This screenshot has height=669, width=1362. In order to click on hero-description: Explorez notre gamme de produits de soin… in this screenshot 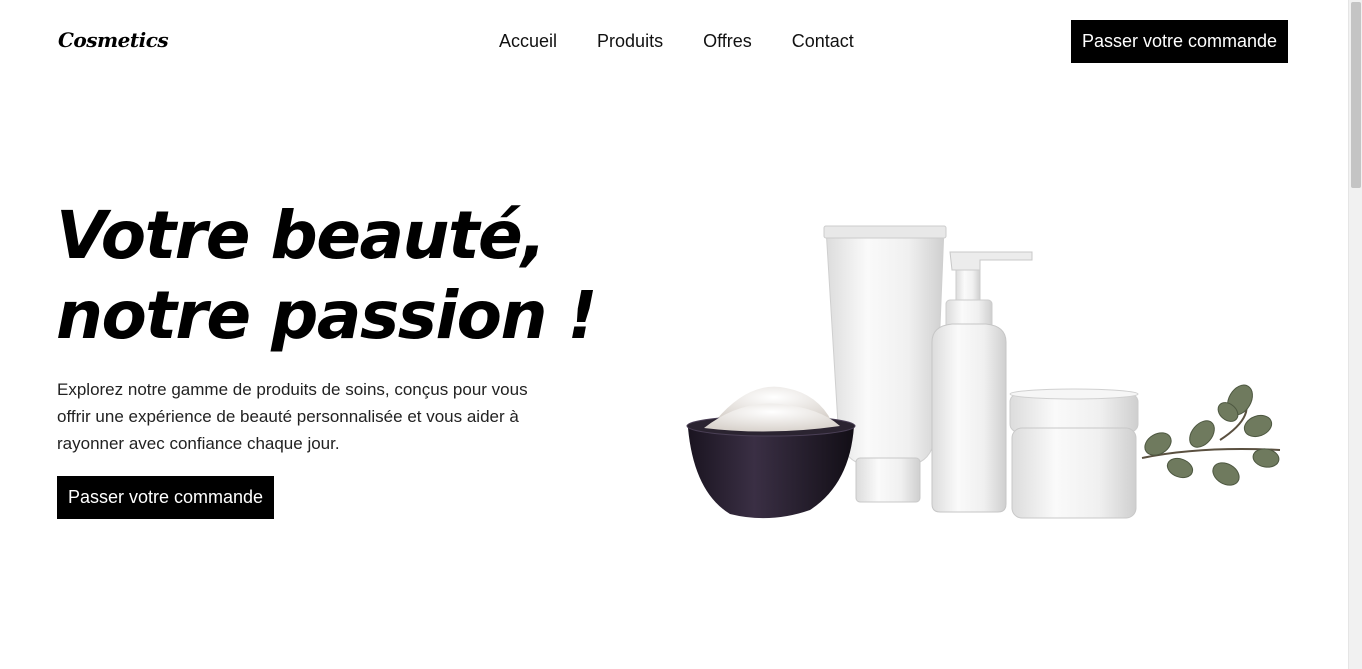, I will do `click(292, 416)`.